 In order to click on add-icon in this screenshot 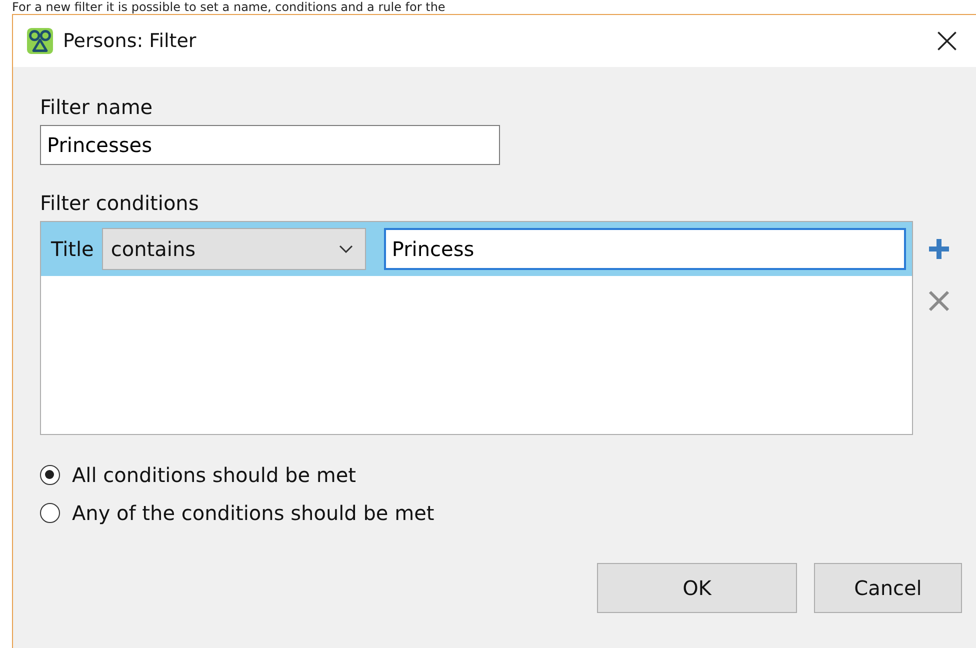, I will do `click(939, 249)`.